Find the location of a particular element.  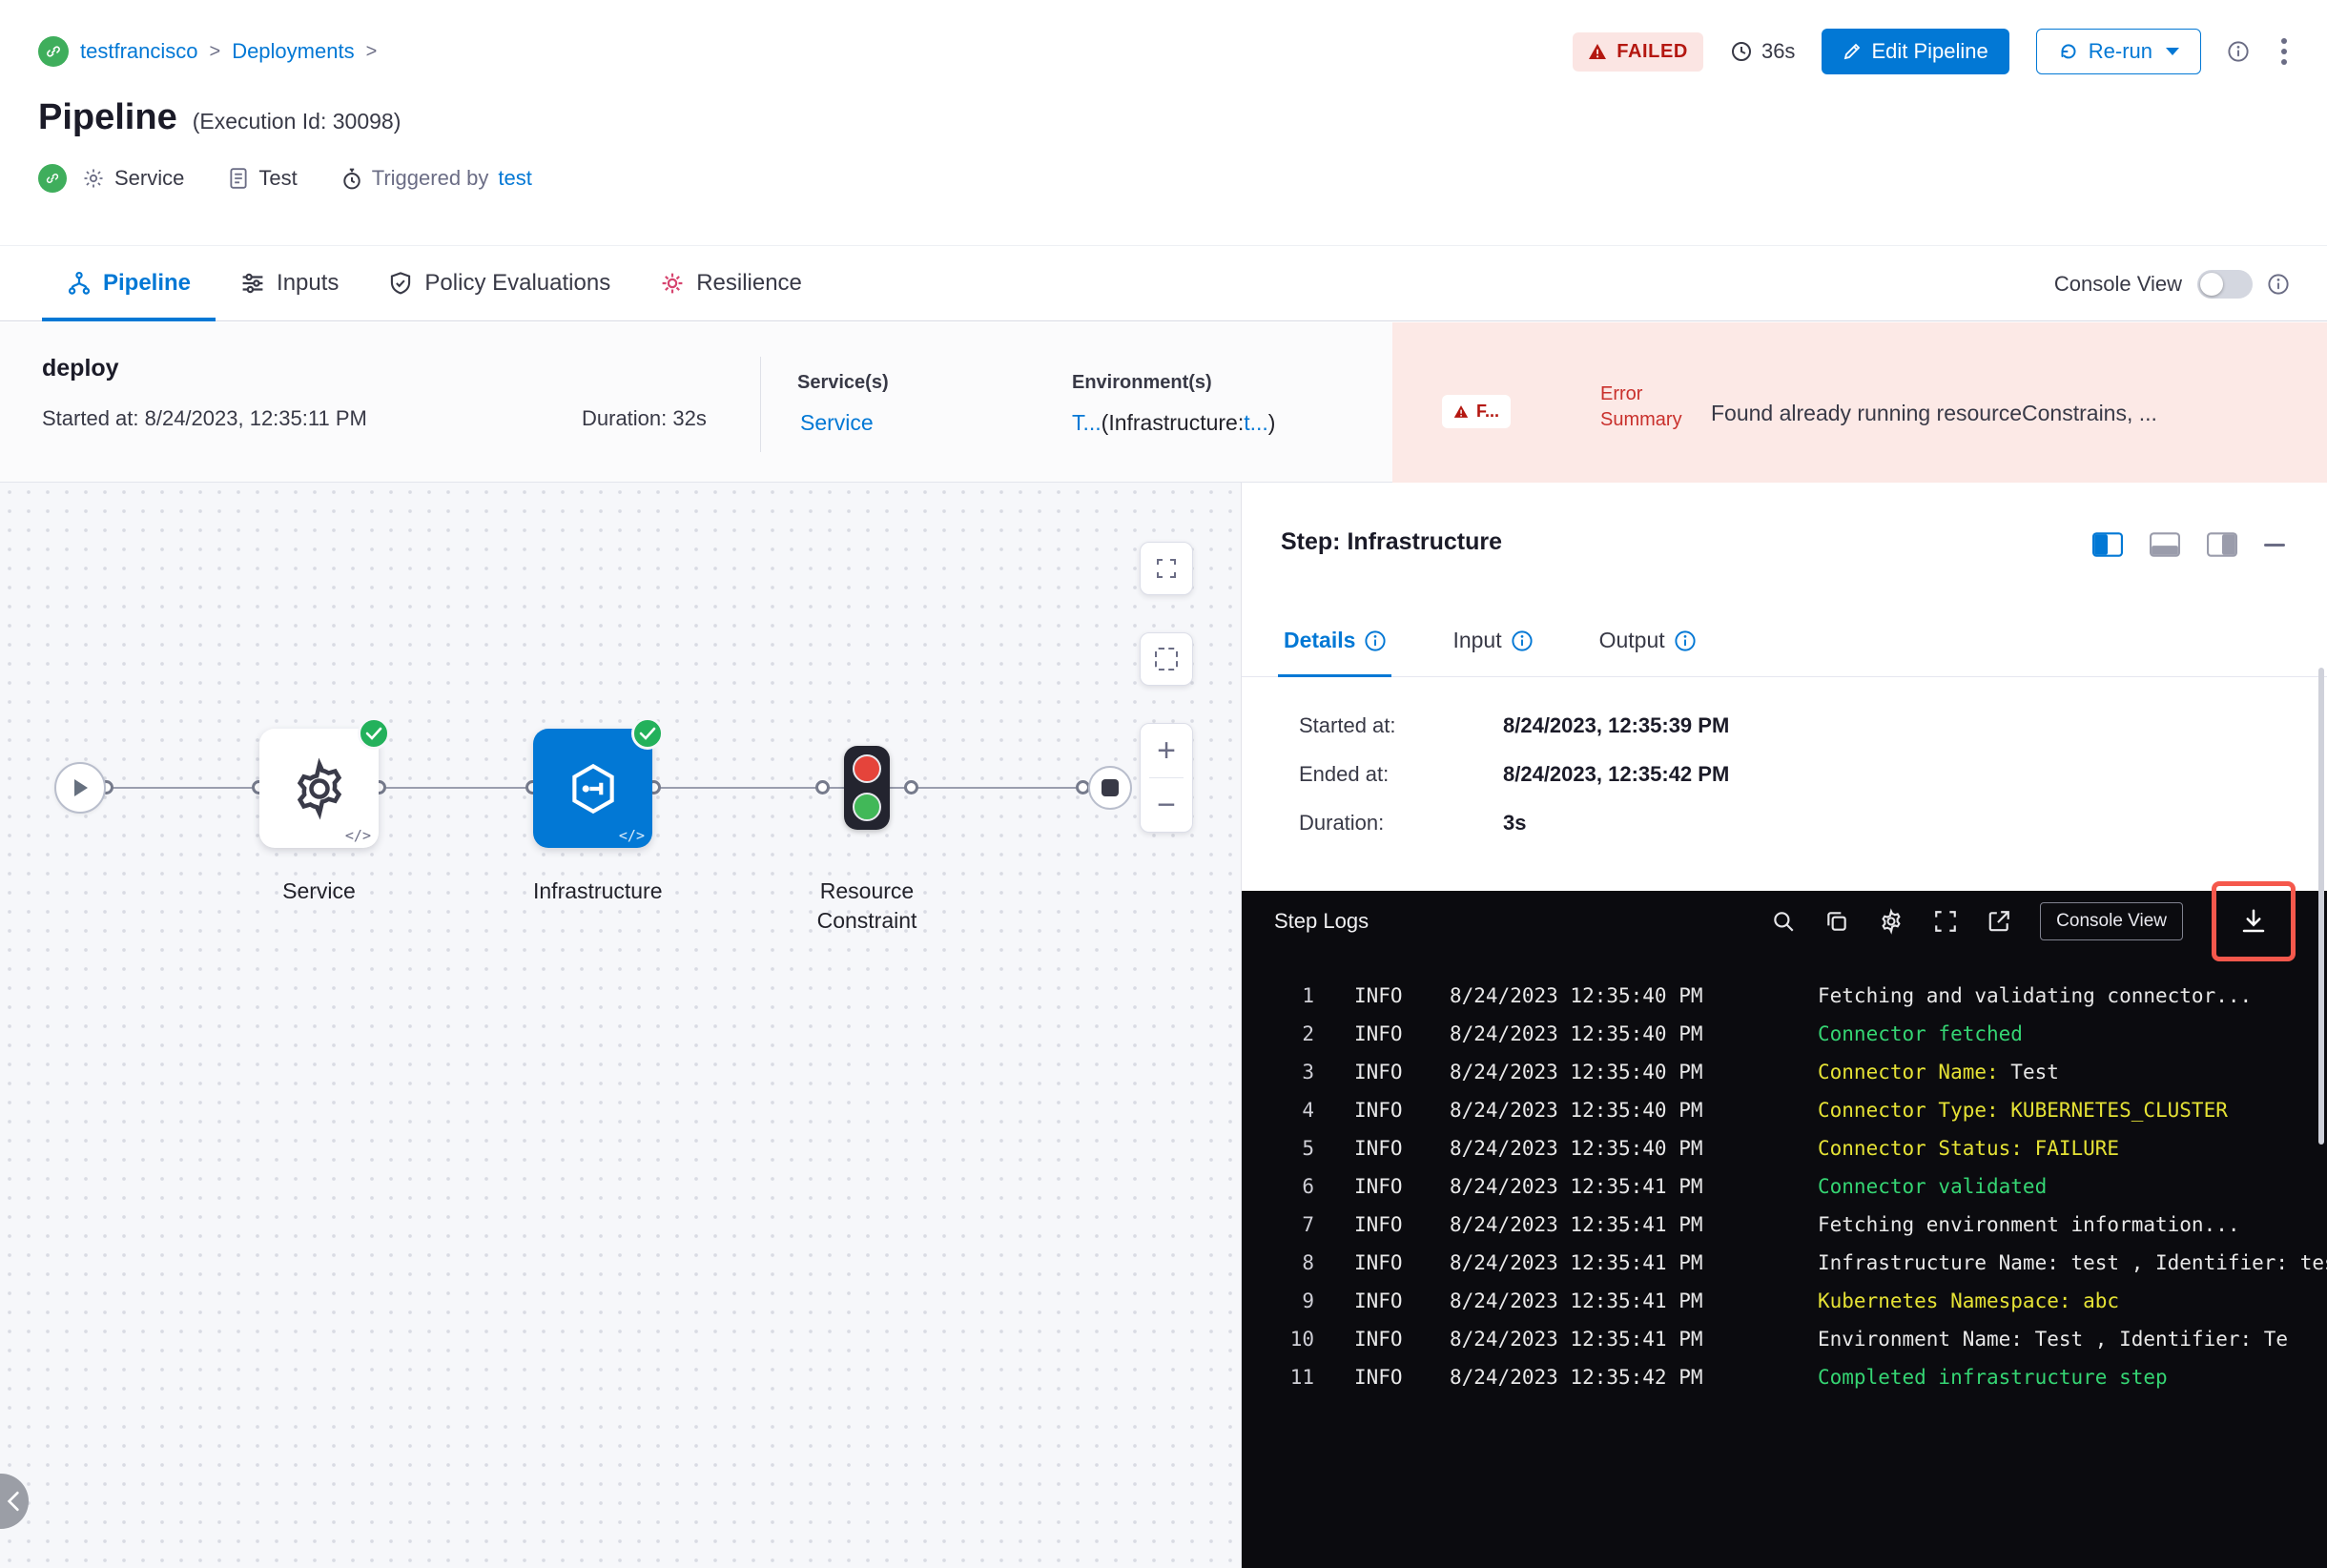

tab-pipeline-label: Pipeline is located at coordinates (147, 283).